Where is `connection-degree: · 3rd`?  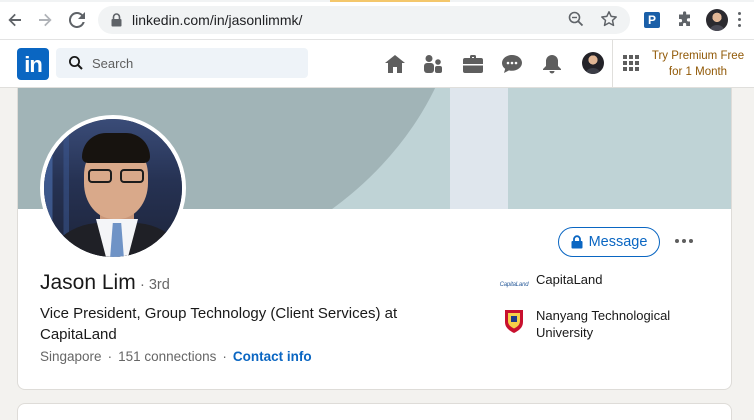
connection-degree: · 3rd is located at coordinates (155, 285).